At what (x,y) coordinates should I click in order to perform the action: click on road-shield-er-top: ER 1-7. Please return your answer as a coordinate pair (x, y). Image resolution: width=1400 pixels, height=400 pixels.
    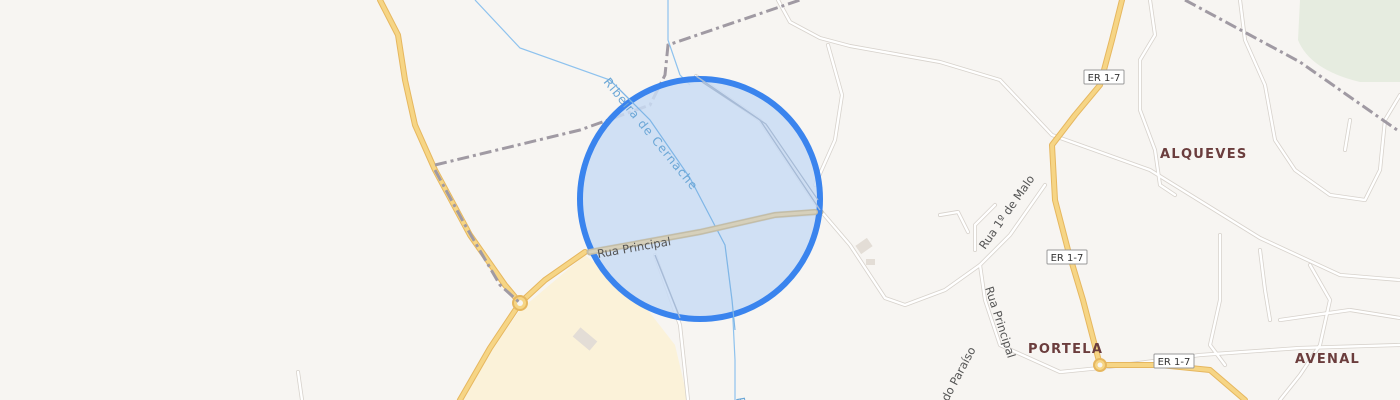
    Looking at the image, I should click on (1104, 77).